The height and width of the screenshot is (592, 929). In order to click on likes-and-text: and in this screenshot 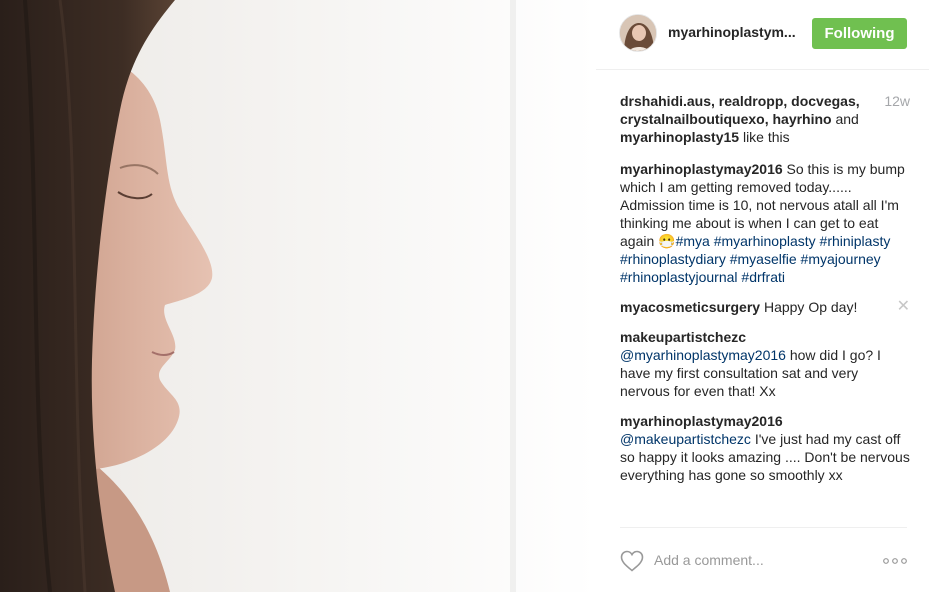, I will do `click(845, 119)`.